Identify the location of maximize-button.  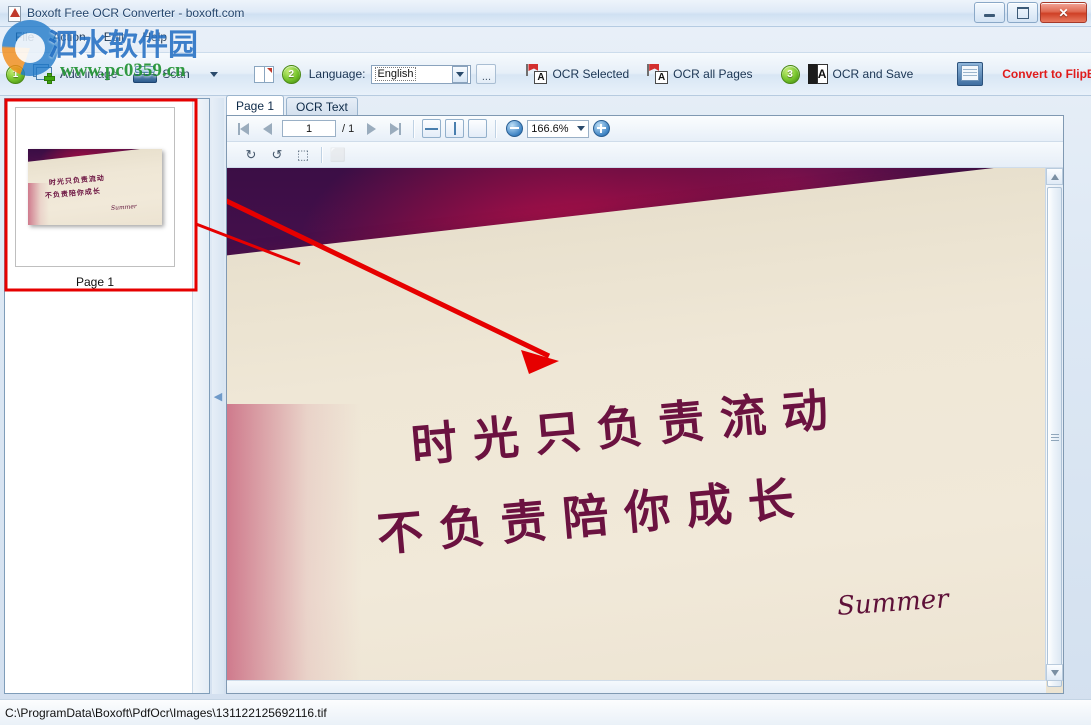
(1022, 12).